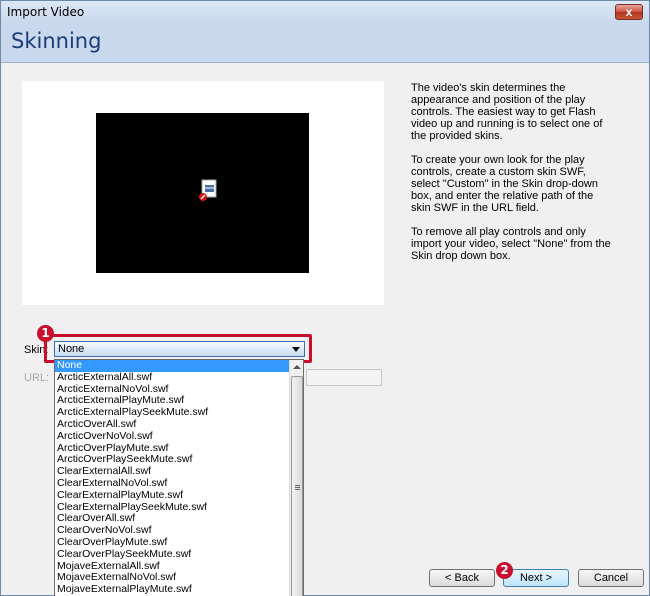 This screenshot has width=650, height=596. Describe the element at coordinates (46, 12) in the screenshot. I see `window-title: Import Video` at that location.